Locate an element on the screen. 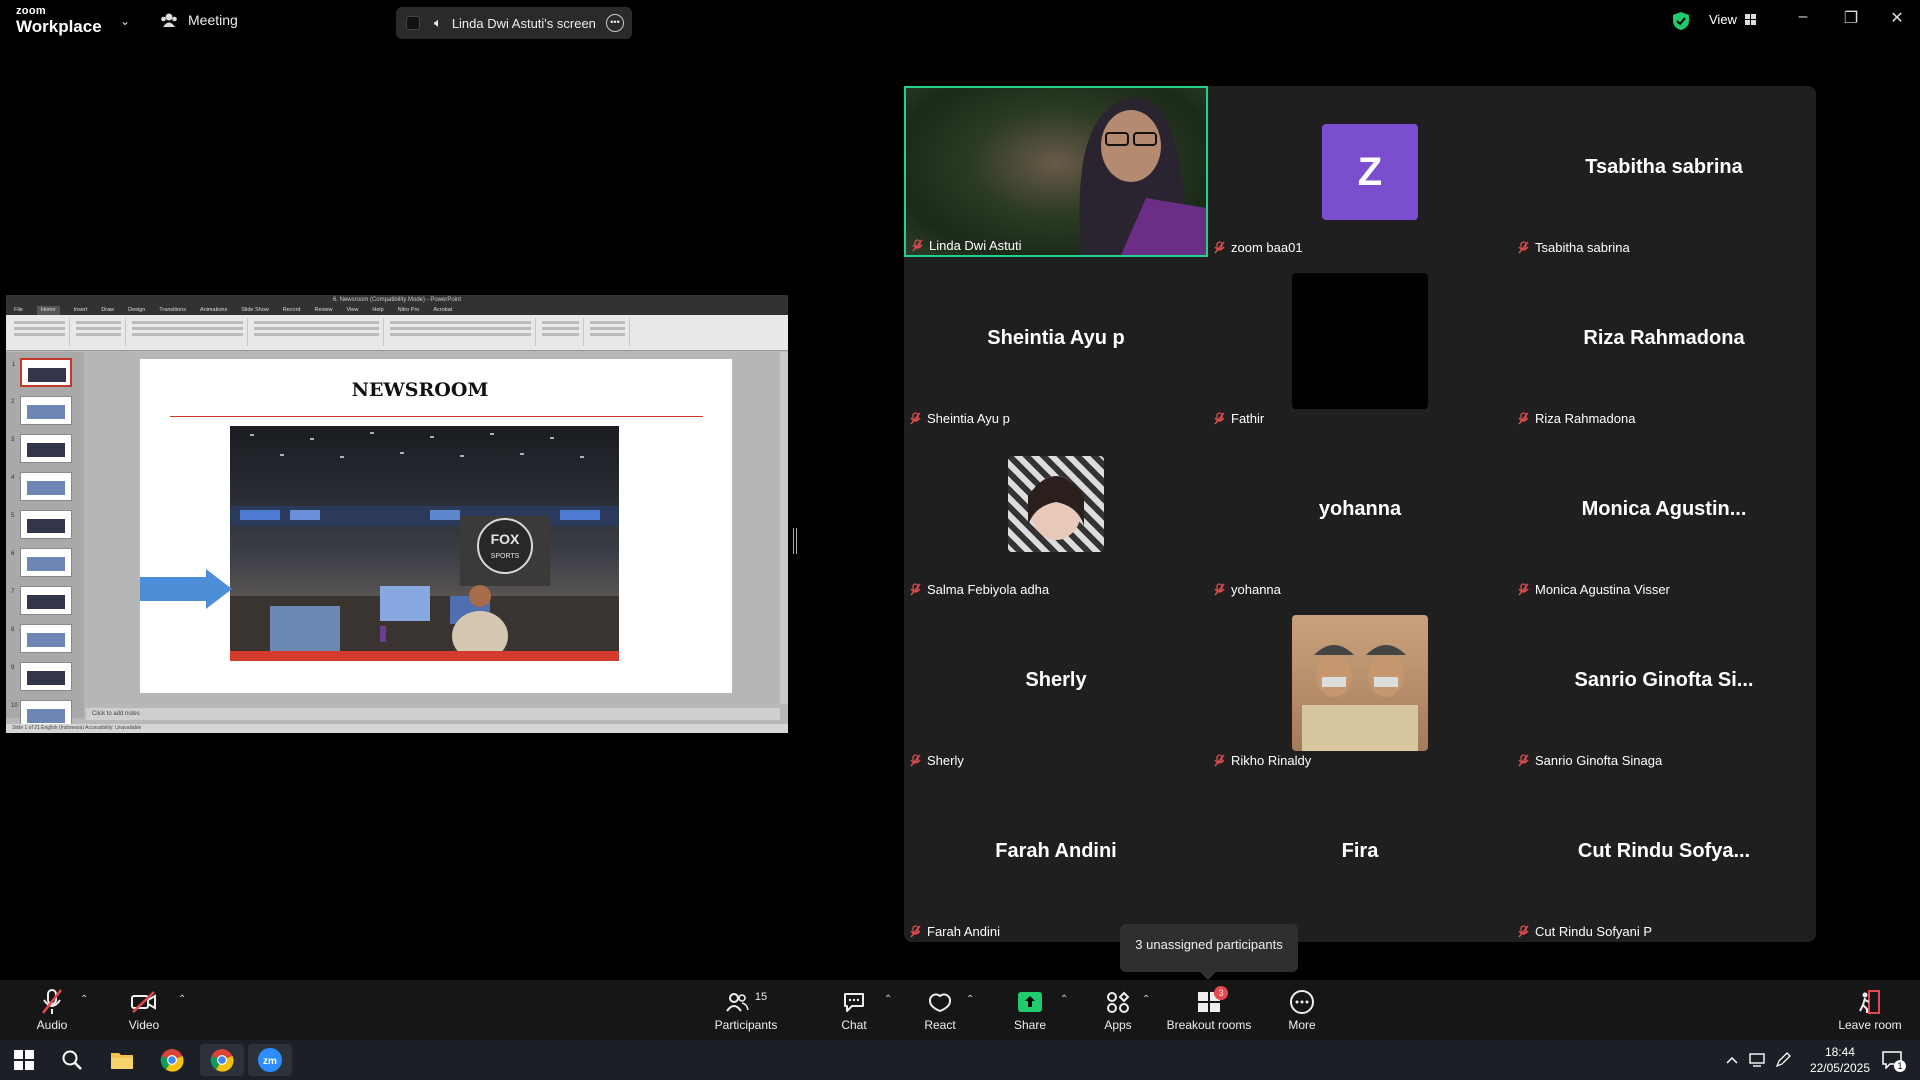 Image resolution: width=1920 pixels, height=1080 pixels. participant-tile: Zzoom baa01 is located at coordinates (1360, 171).